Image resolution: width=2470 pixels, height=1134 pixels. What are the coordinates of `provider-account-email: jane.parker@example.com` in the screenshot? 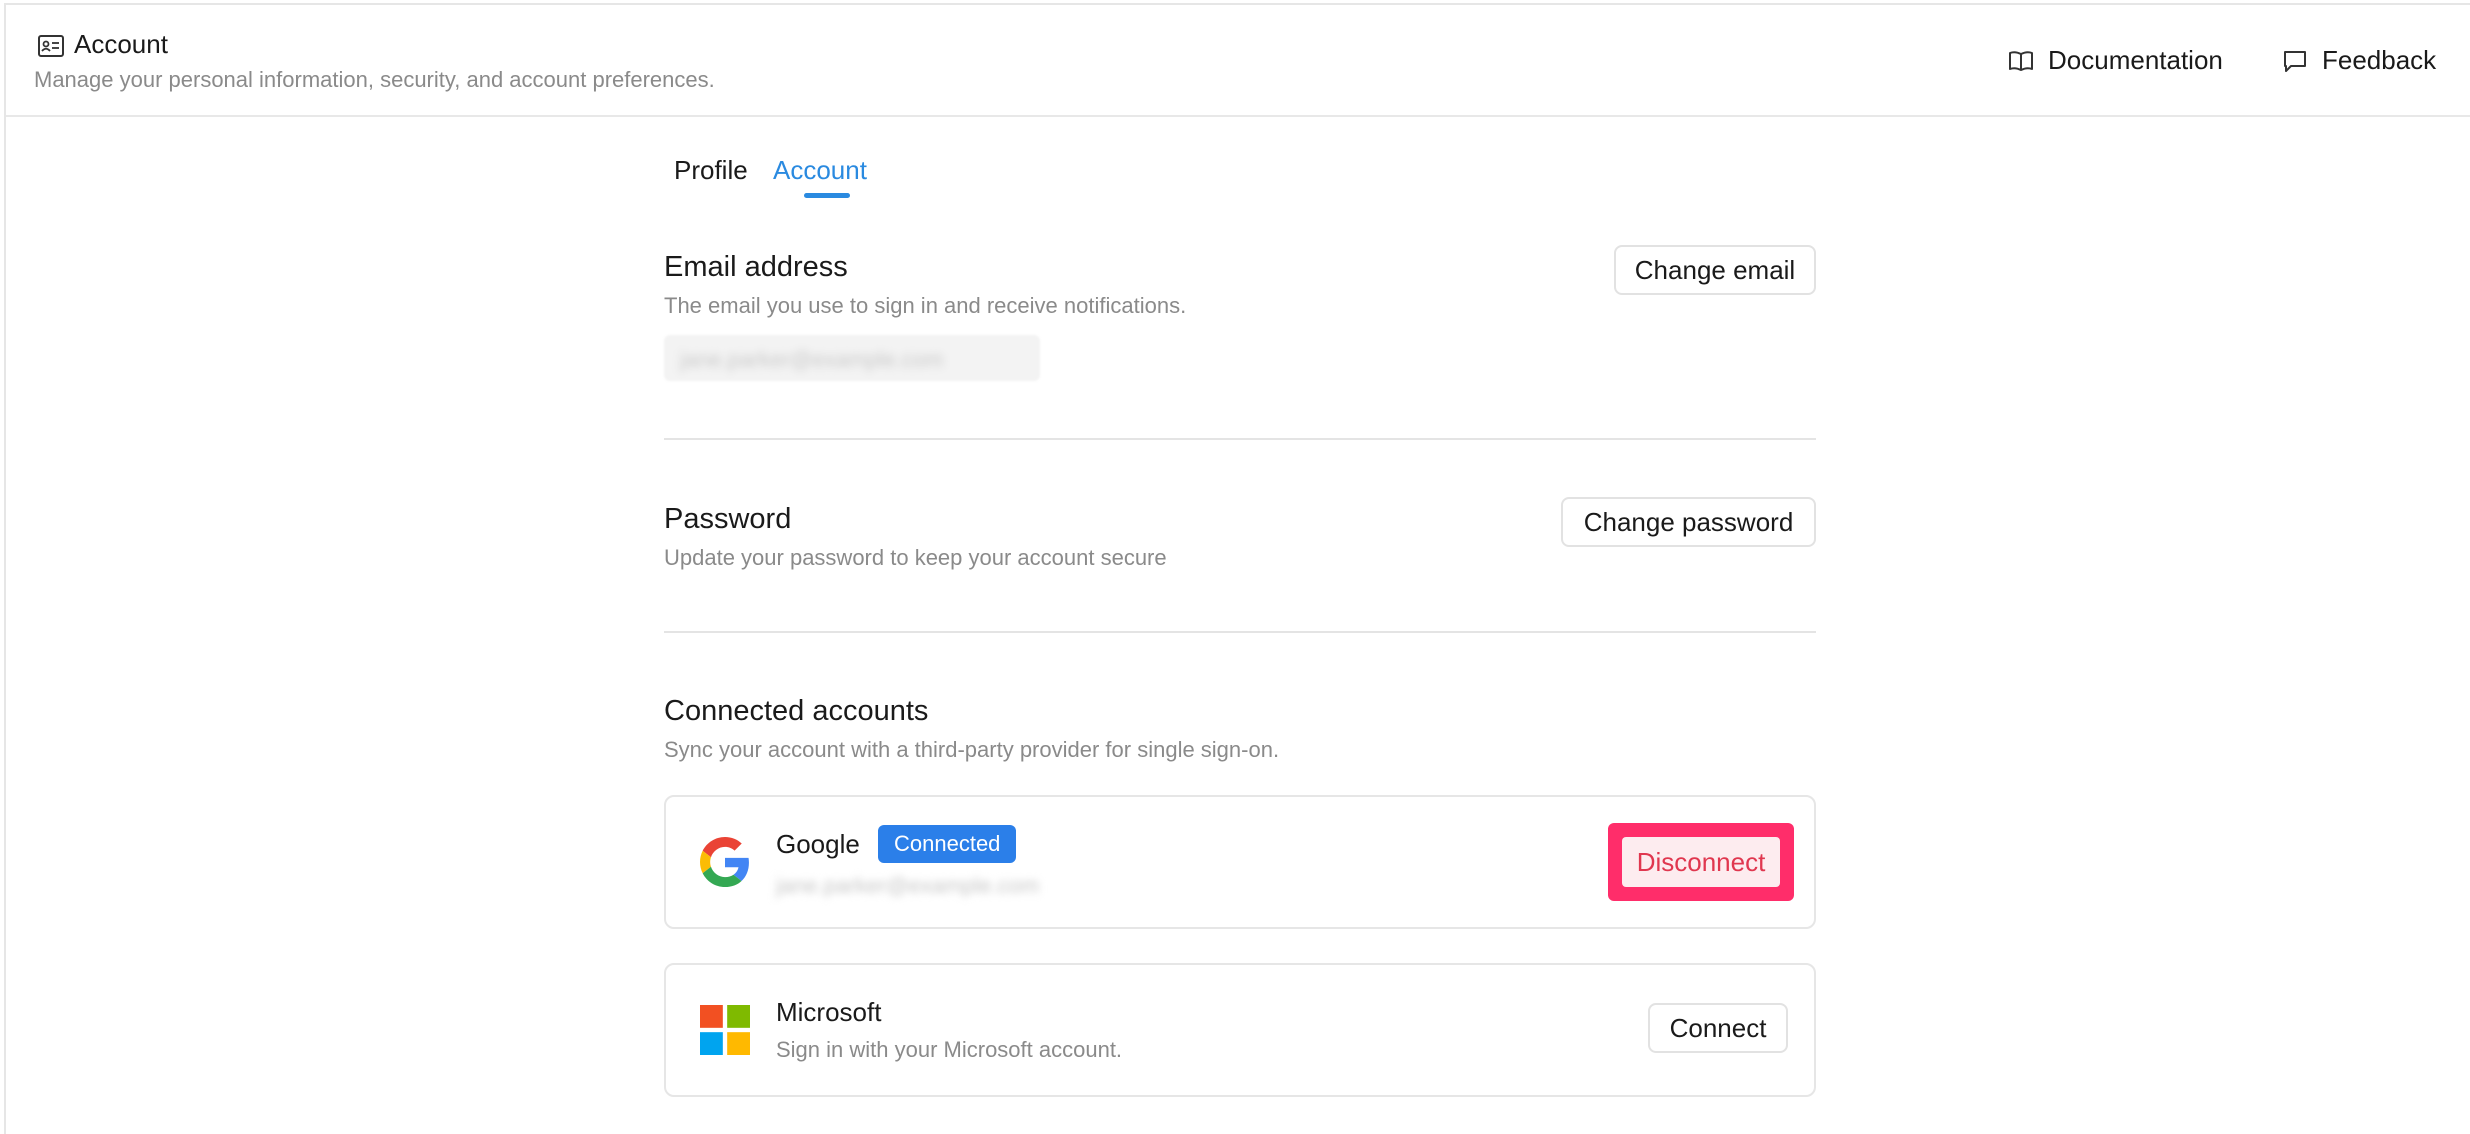 It's located at (908, 885).